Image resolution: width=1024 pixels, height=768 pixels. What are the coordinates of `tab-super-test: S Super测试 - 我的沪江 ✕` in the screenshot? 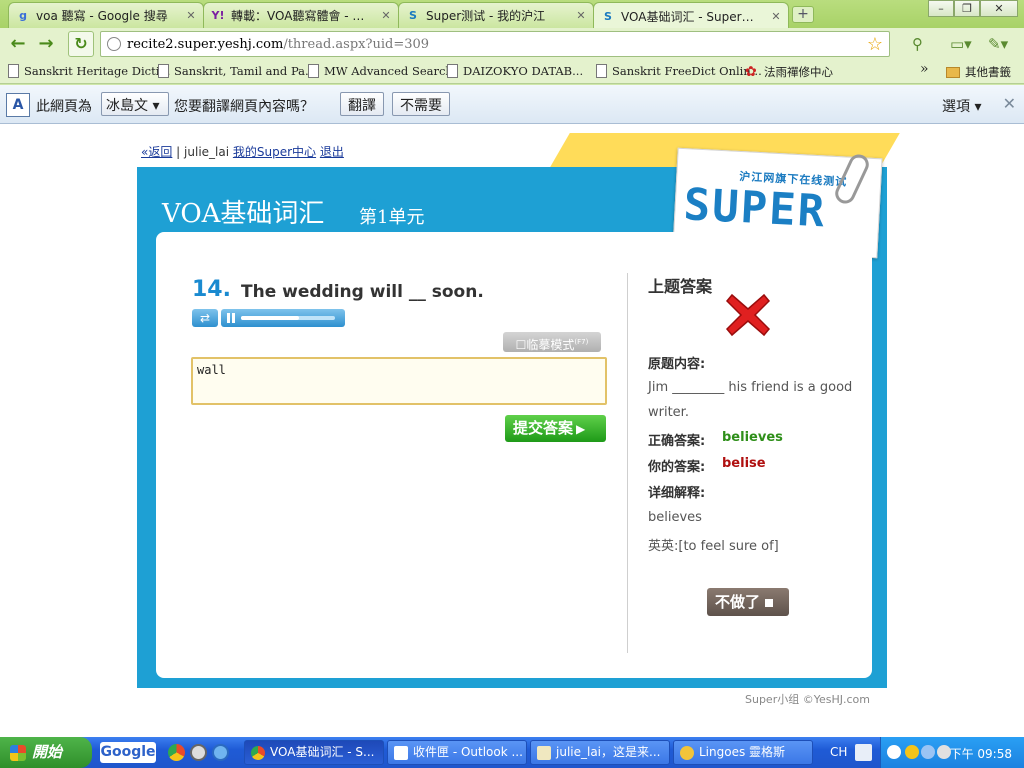 It's located at (496, 15).